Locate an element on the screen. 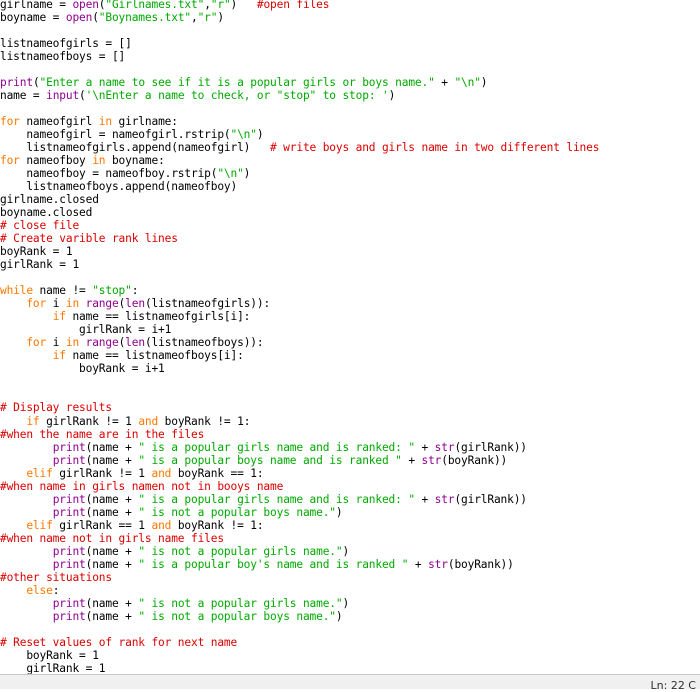 The width and height of the screenshot is (700, 692). code-token: #when name not in girls name files is located at coordinates (112, 538).